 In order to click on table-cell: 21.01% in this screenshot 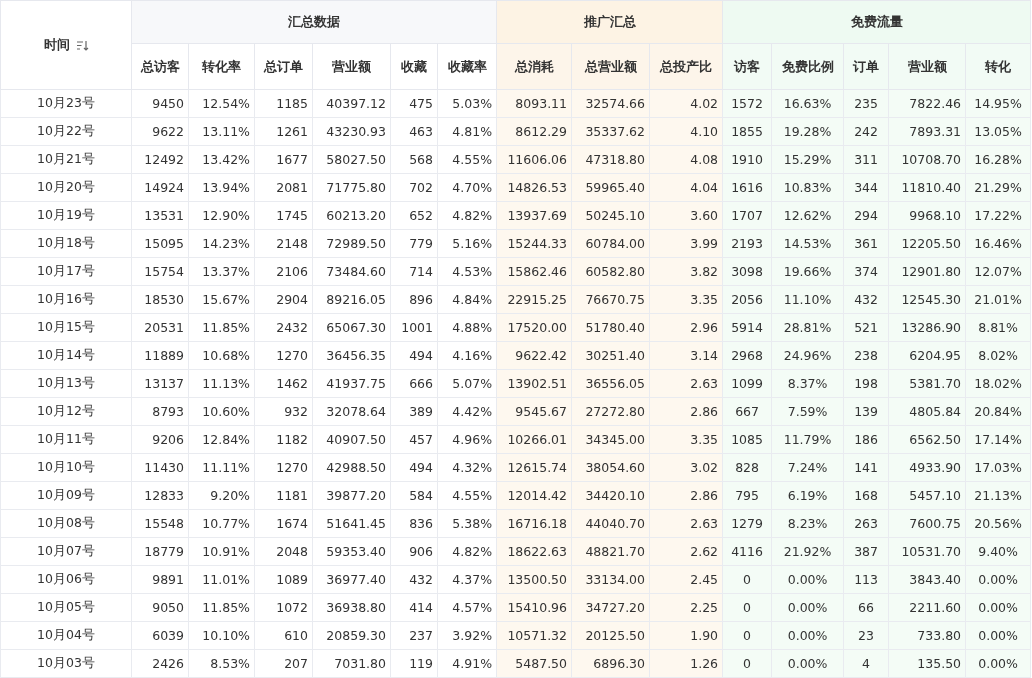, I will do `click(998, 299)`.